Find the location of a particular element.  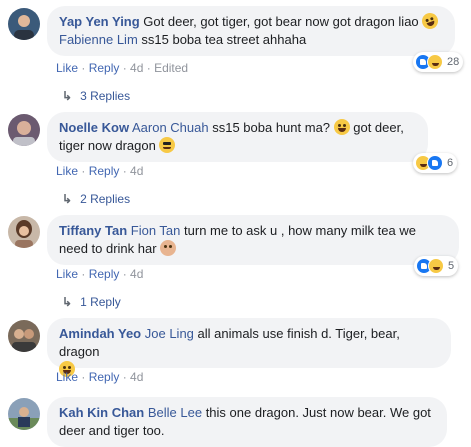

reaction-count: 5 is located at coordinates (451, 266).